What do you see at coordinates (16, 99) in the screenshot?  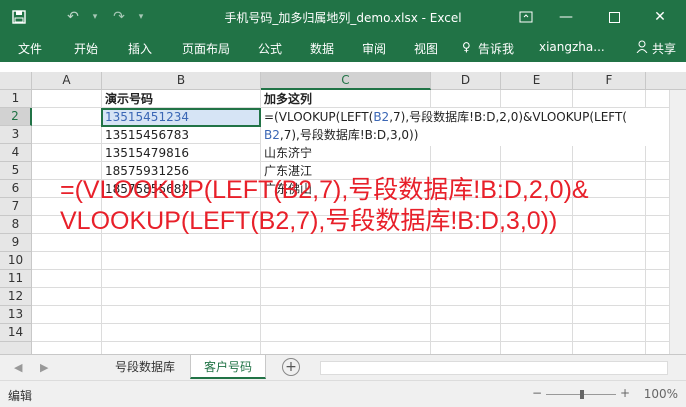 I see `row-header-1: 1` at bounding box center [16, 99].